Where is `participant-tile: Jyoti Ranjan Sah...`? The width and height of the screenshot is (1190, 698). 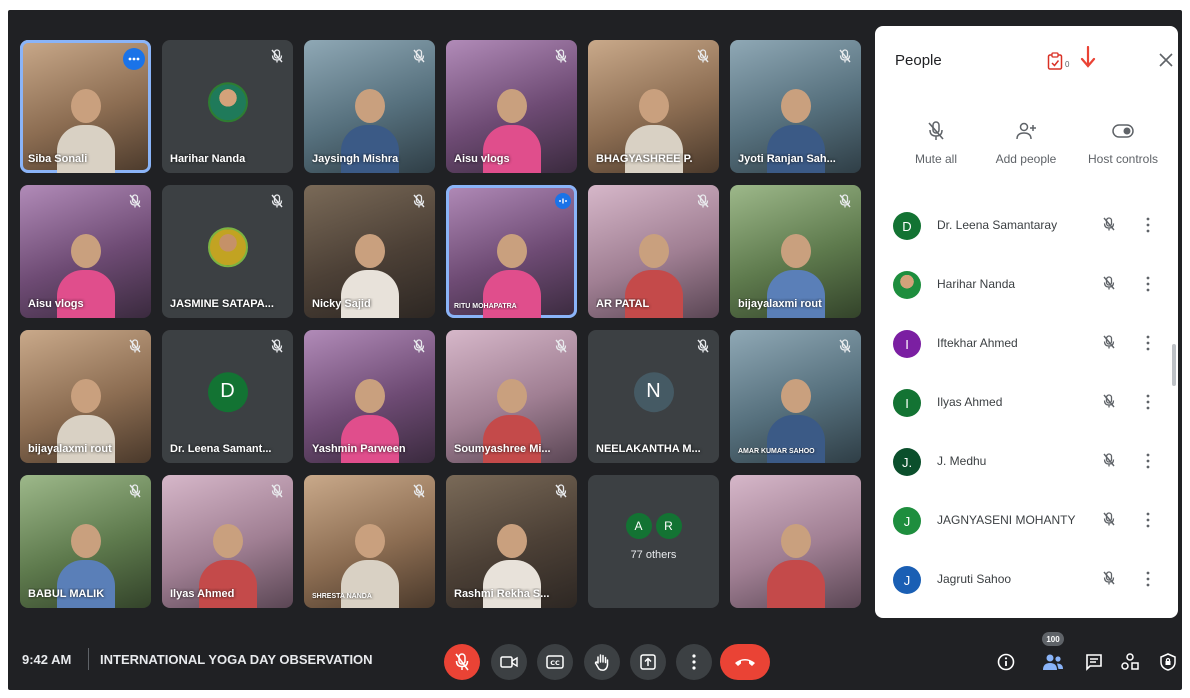
participant-tile: Jyoti Ranjan Sah... is located at coordinates (795, 106).